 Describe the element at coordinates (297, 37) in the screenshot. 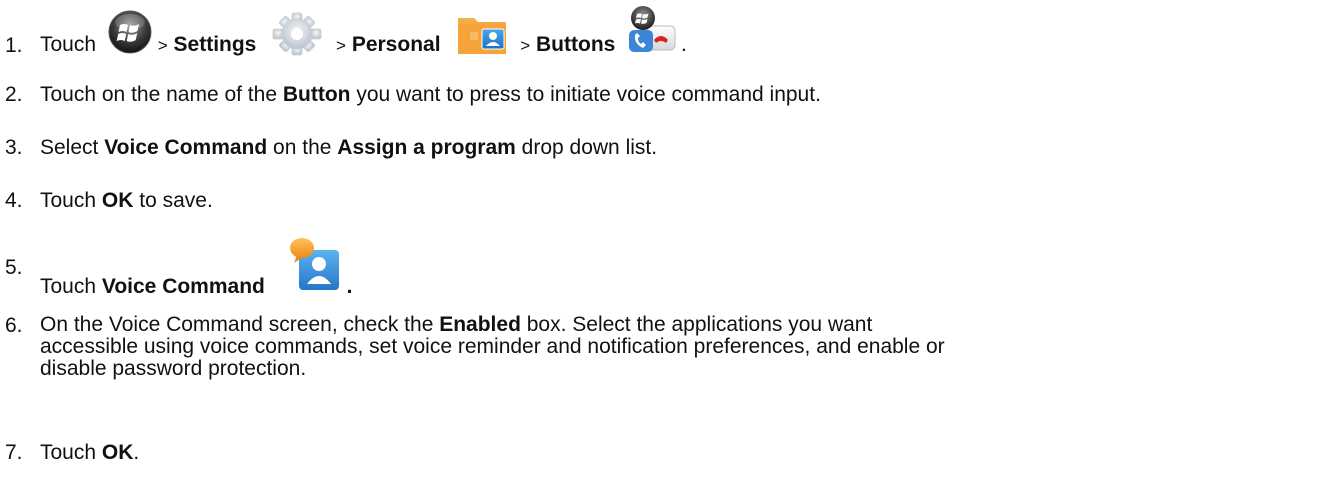

I see `settings-gear-icon` at that location.